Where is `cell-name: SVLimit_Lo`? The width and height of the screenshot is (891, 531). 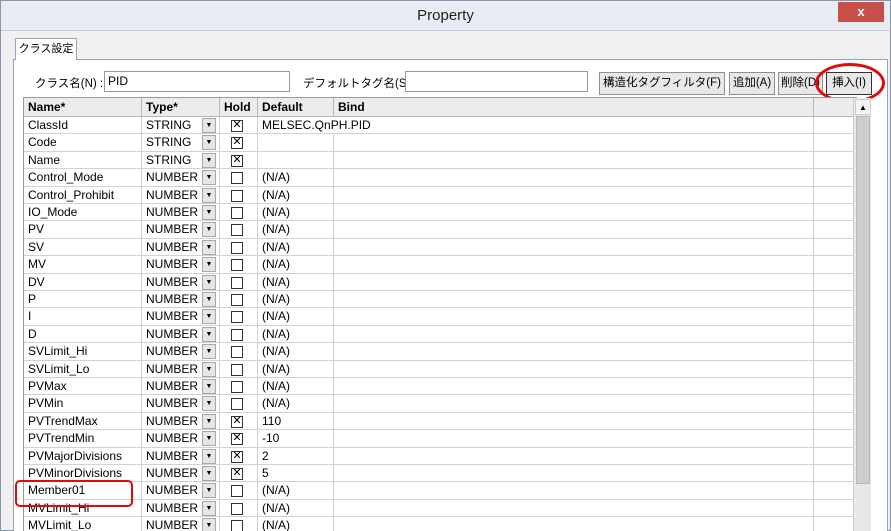 cell-name: SVLimit_Lo is located at coordinates (83, 369).